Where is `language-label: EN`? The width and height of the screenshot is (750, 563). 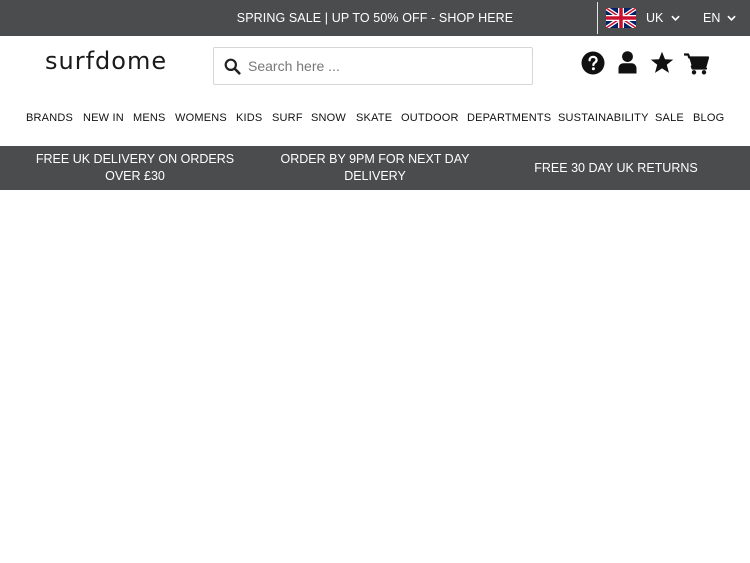
language-label: EN is located at coordinates (712, 18).